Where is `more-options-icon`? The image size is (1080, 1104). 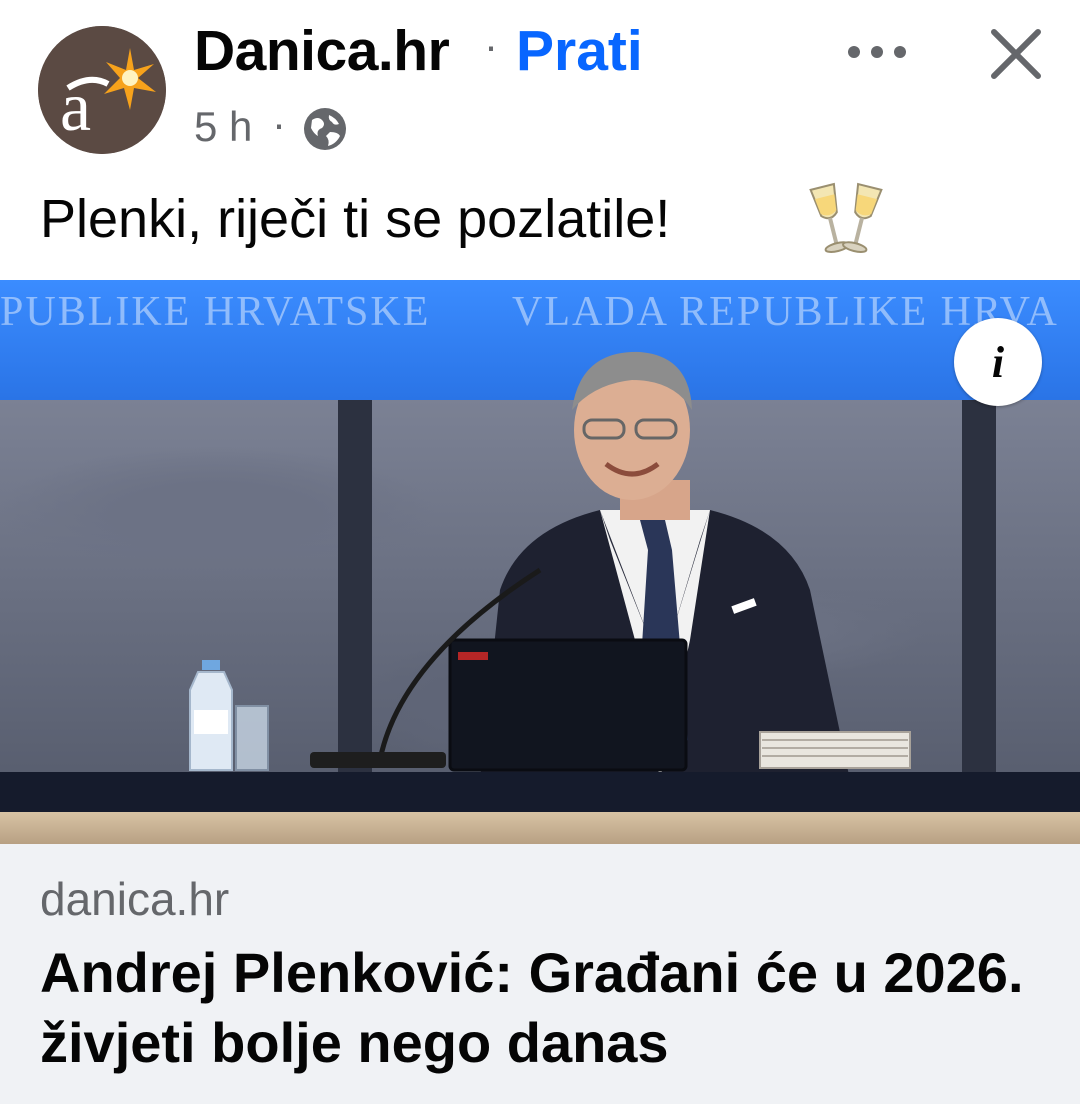 more-options-icon is located at coordinates (877, 52).